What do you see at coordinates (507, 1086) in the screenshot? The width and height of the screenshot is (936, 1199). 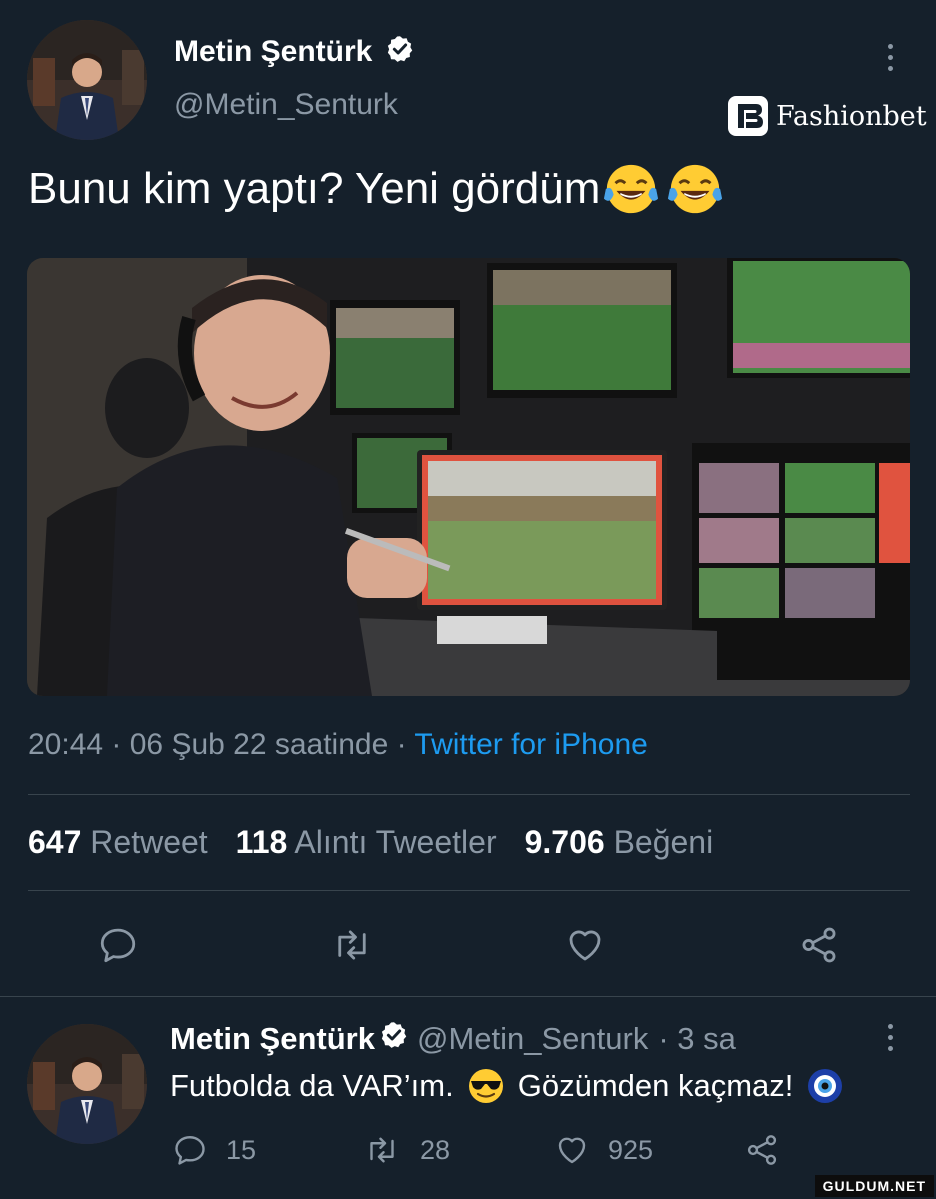 I see `reply-text-row: Futbolda da VAR’ım. Gözümden kaçmaz!` at bounding box center [507, 1086].